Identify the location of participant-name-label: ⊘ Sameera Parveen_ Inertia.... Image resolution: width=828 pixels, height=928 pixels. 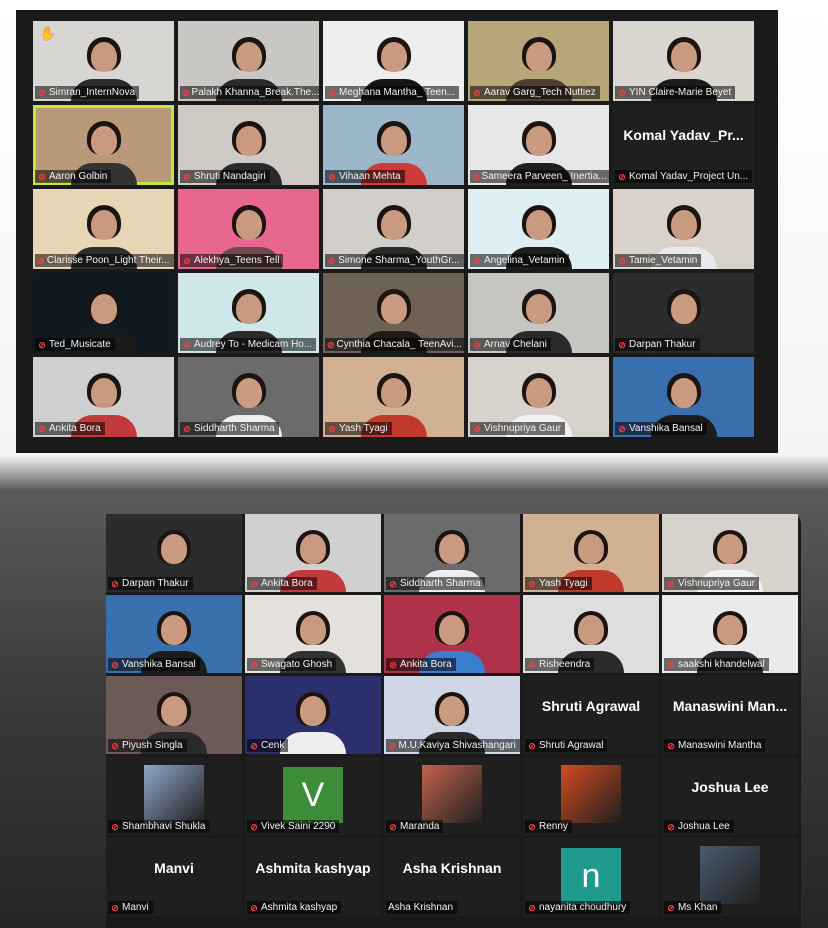
(539, 176).